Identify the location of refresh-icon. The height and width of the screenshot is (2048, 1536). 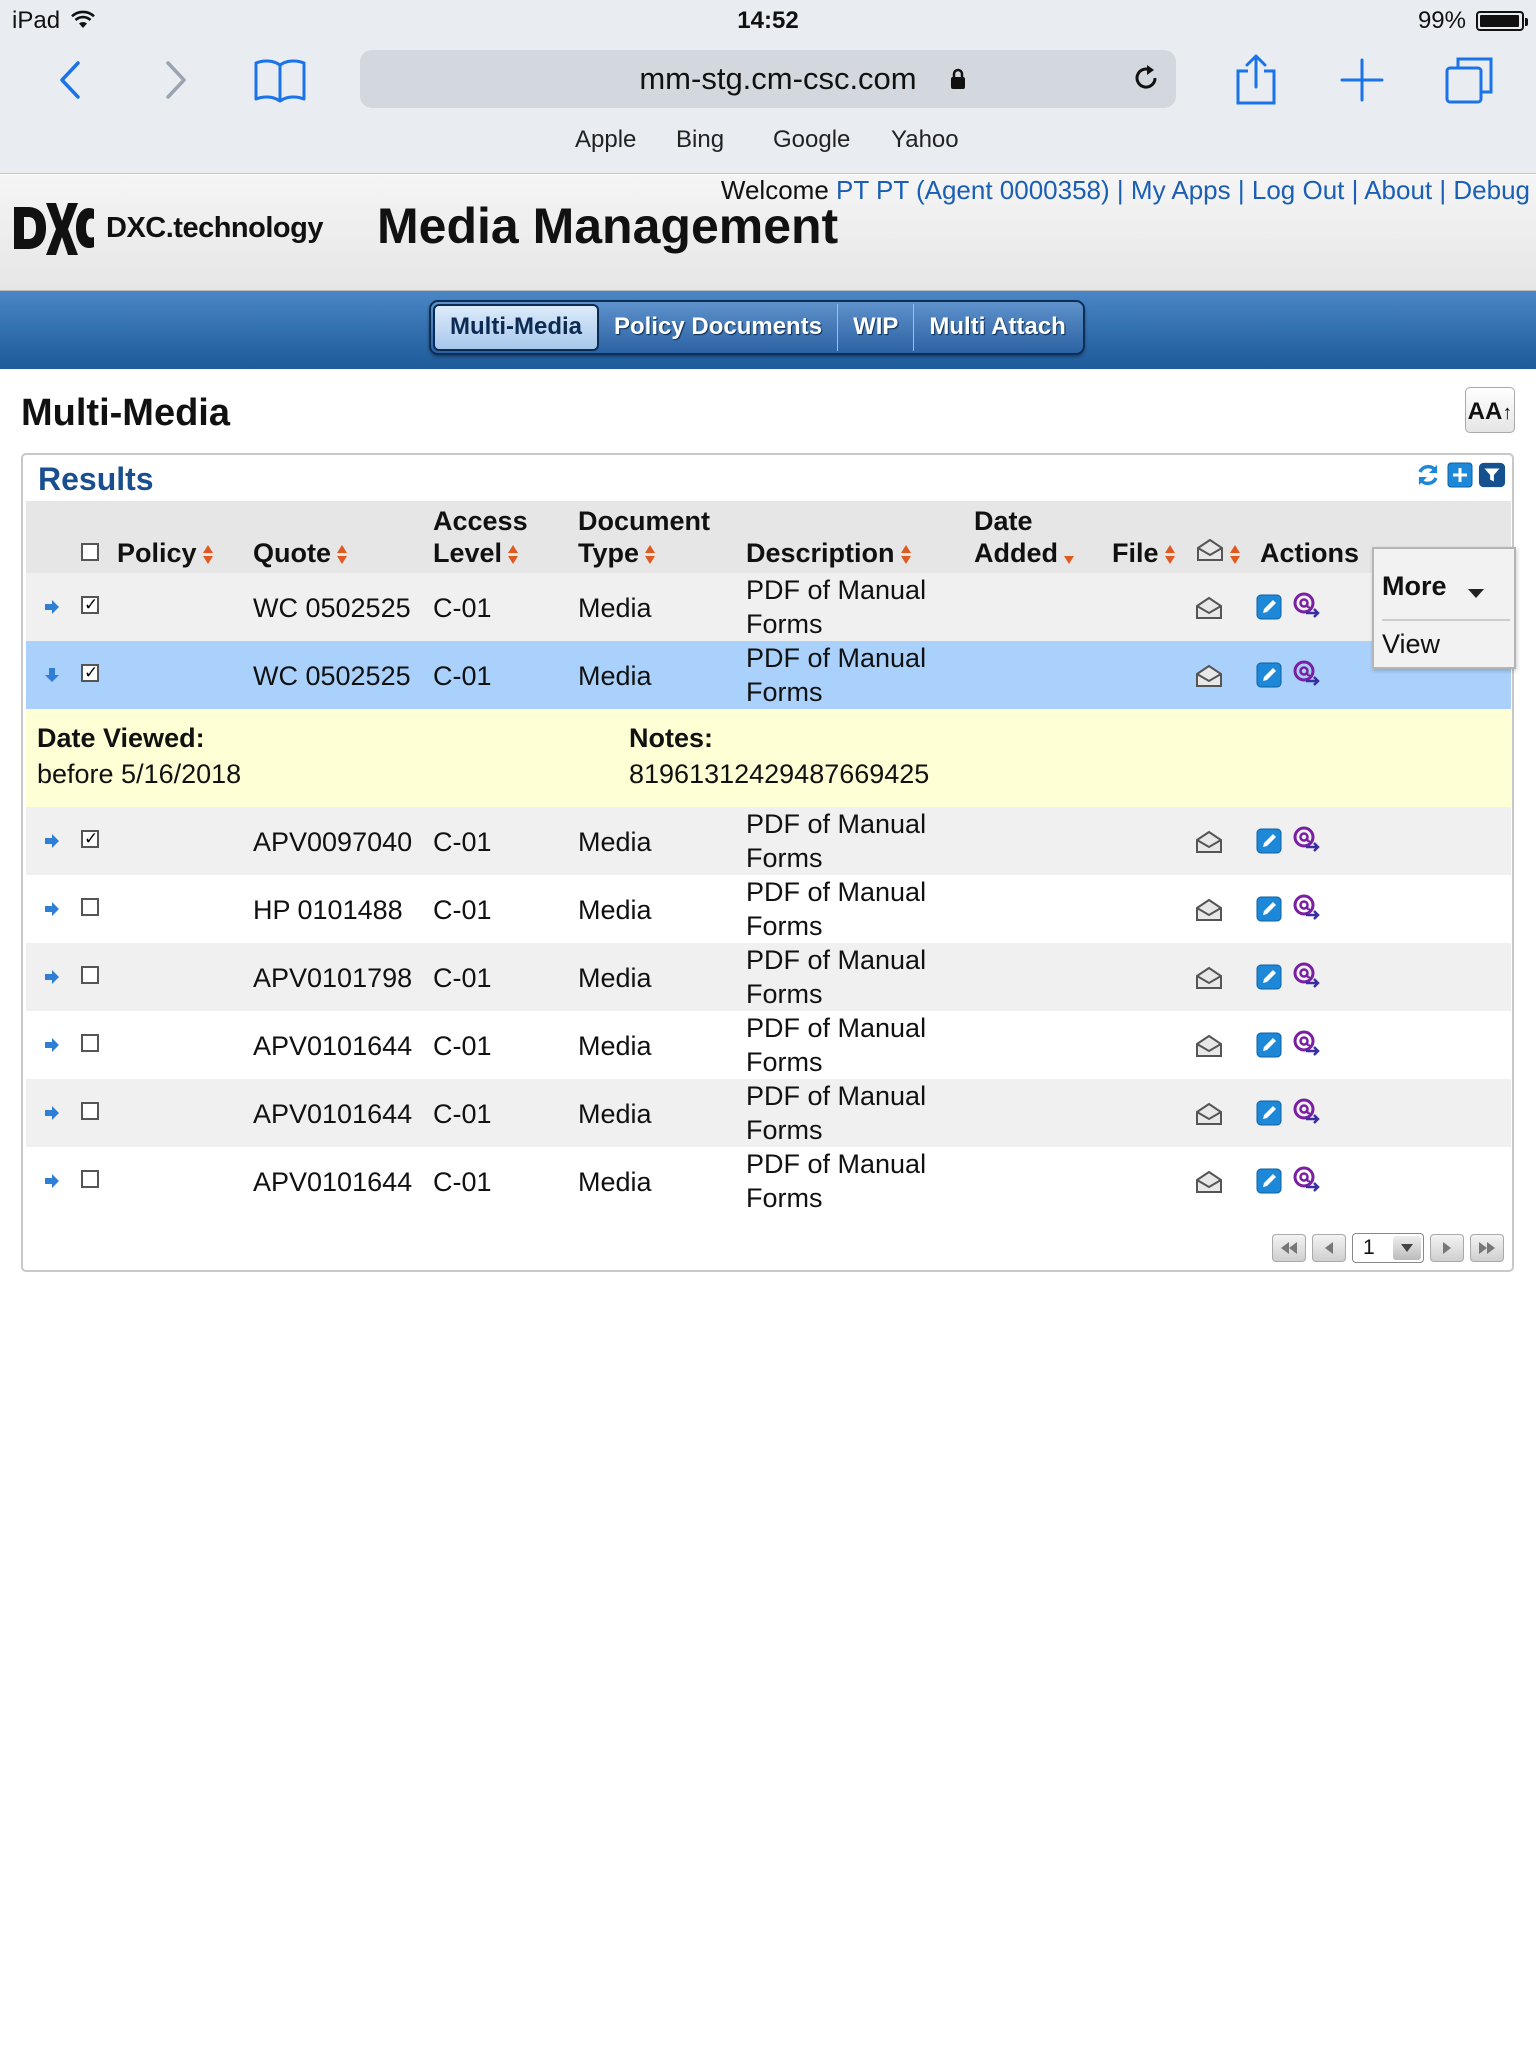
(1428, 475).